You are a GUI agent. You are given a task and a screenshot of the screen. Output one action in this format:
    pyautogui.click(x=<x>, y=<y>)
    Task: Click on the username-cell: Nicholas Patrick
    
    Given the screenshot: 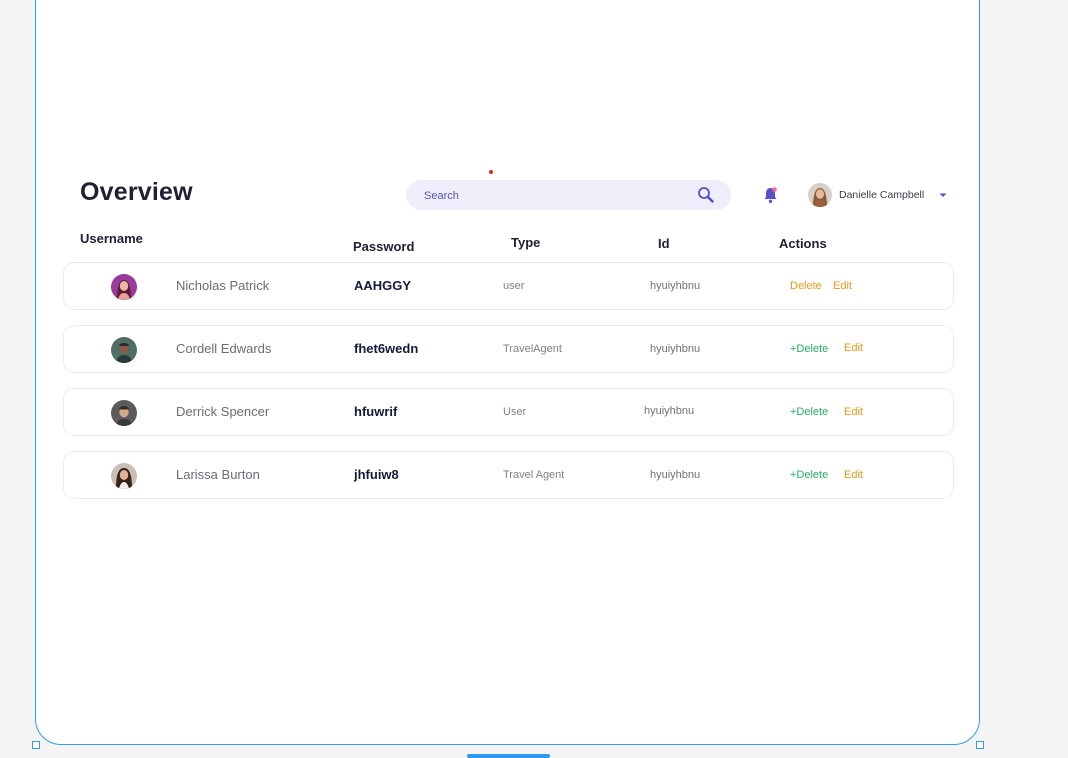 What is the action you would take?
    pyautogui.click(x=223, y=285)
    